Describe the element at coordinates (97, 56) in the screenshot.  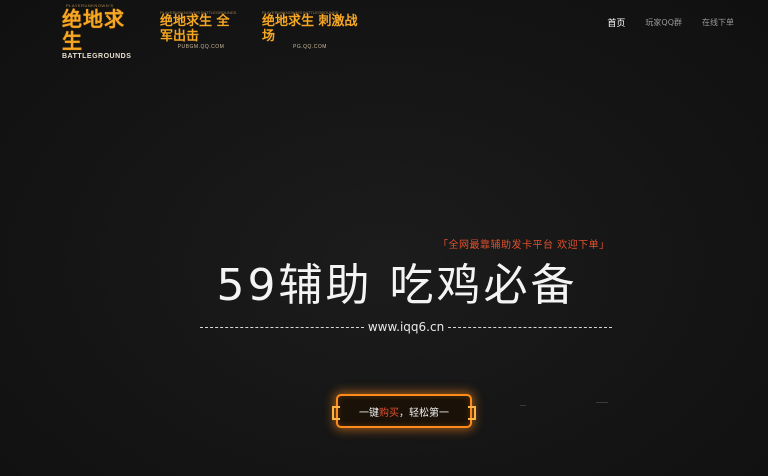
I see `logo-english-title: BATTLEGROUNDS` at that location.